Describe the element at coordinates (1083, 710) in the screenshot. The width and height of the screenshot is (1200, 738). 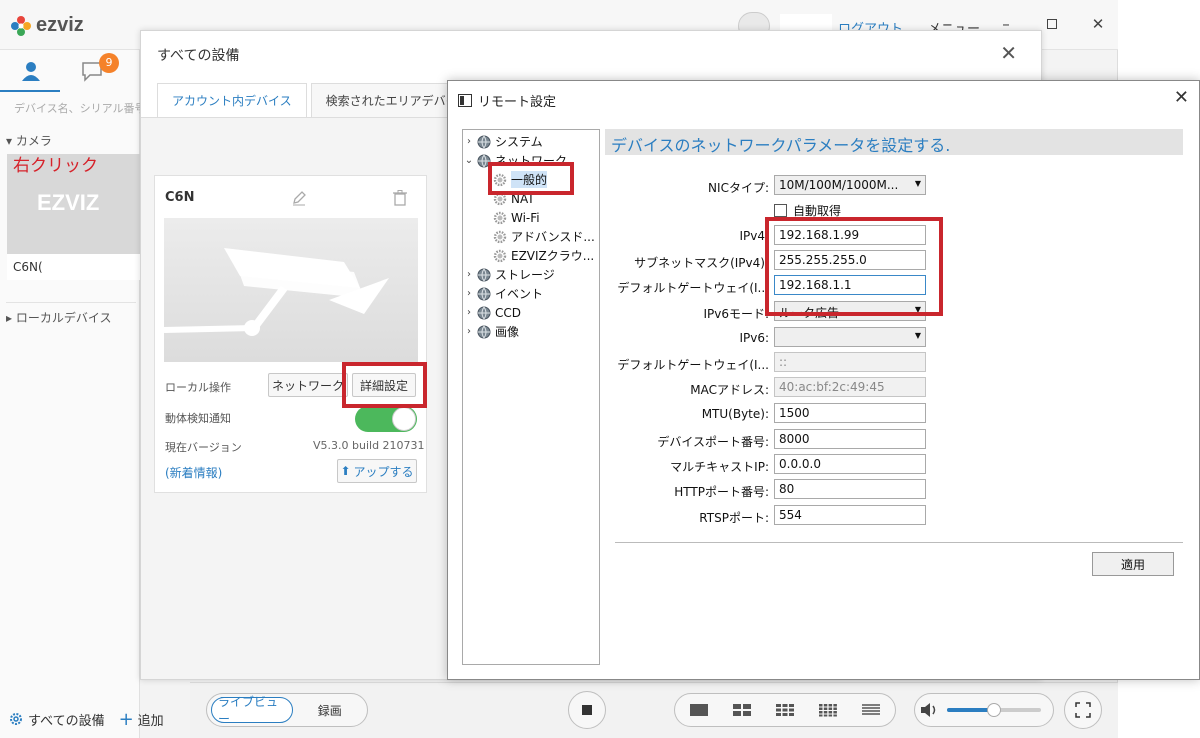
I see `fullscreen-button` at that location.